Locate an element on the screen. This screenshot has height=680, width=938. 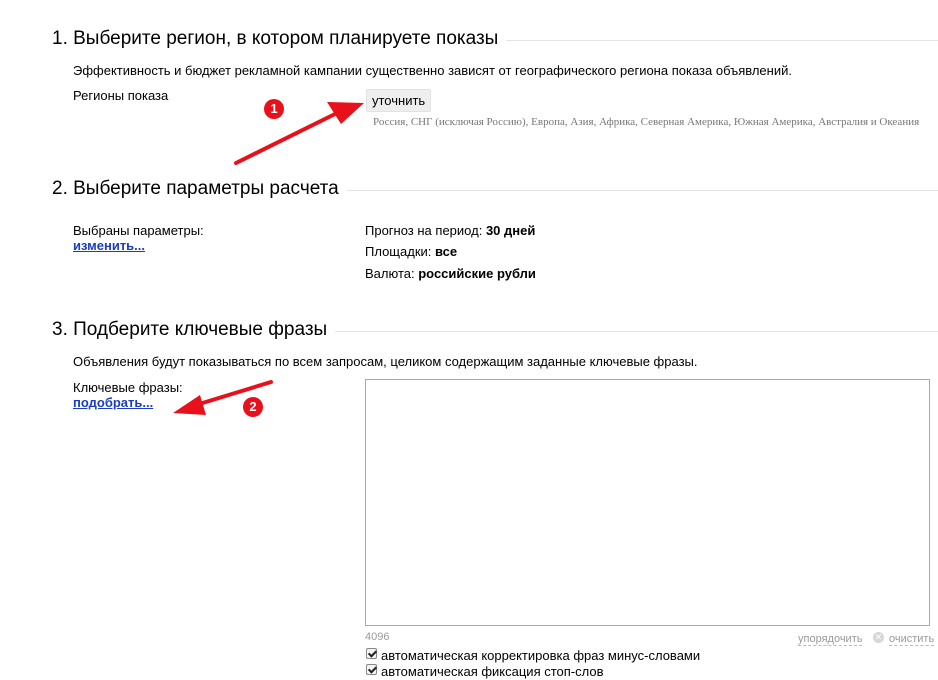
annotation-marker-2: 2 is located at coordinates (253, 407).